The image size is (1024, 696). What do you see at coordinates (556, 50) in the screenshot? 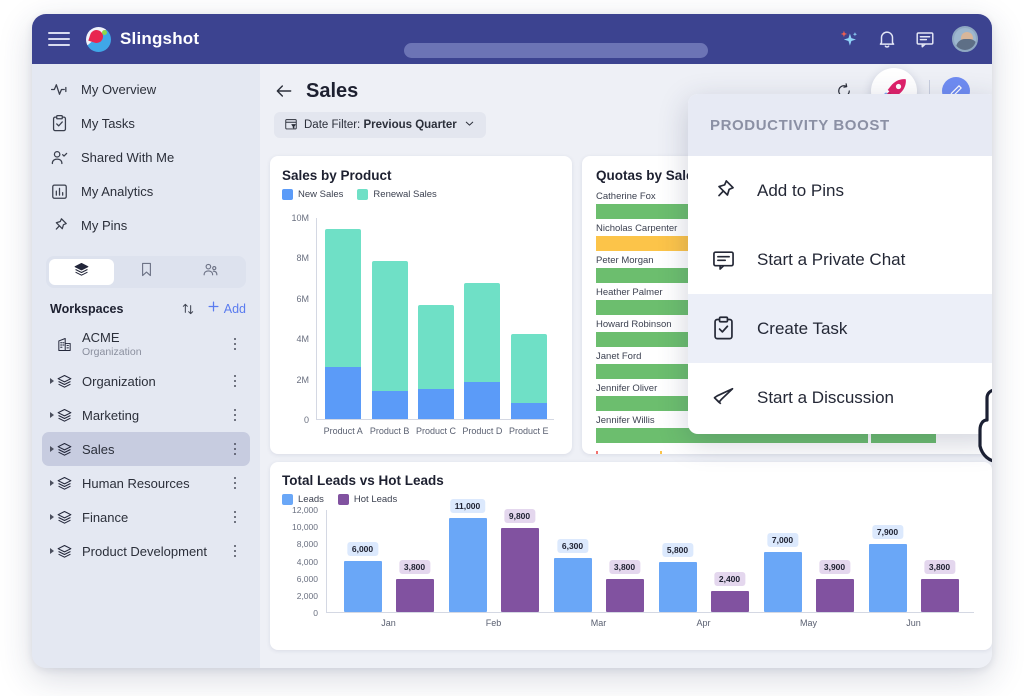
I see `search-input` at bounding box center [556, 50].